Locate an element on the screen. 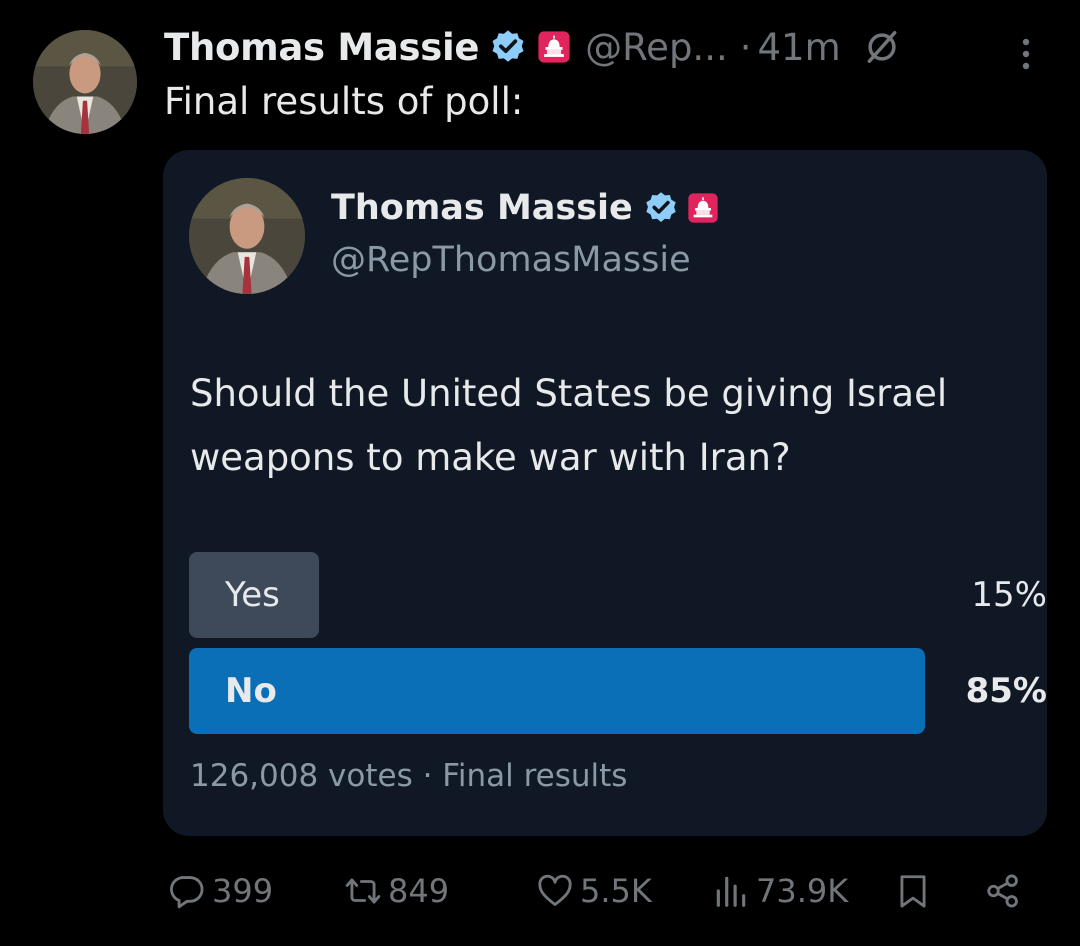  poll-bar-no is located at coordinates (557, 691).